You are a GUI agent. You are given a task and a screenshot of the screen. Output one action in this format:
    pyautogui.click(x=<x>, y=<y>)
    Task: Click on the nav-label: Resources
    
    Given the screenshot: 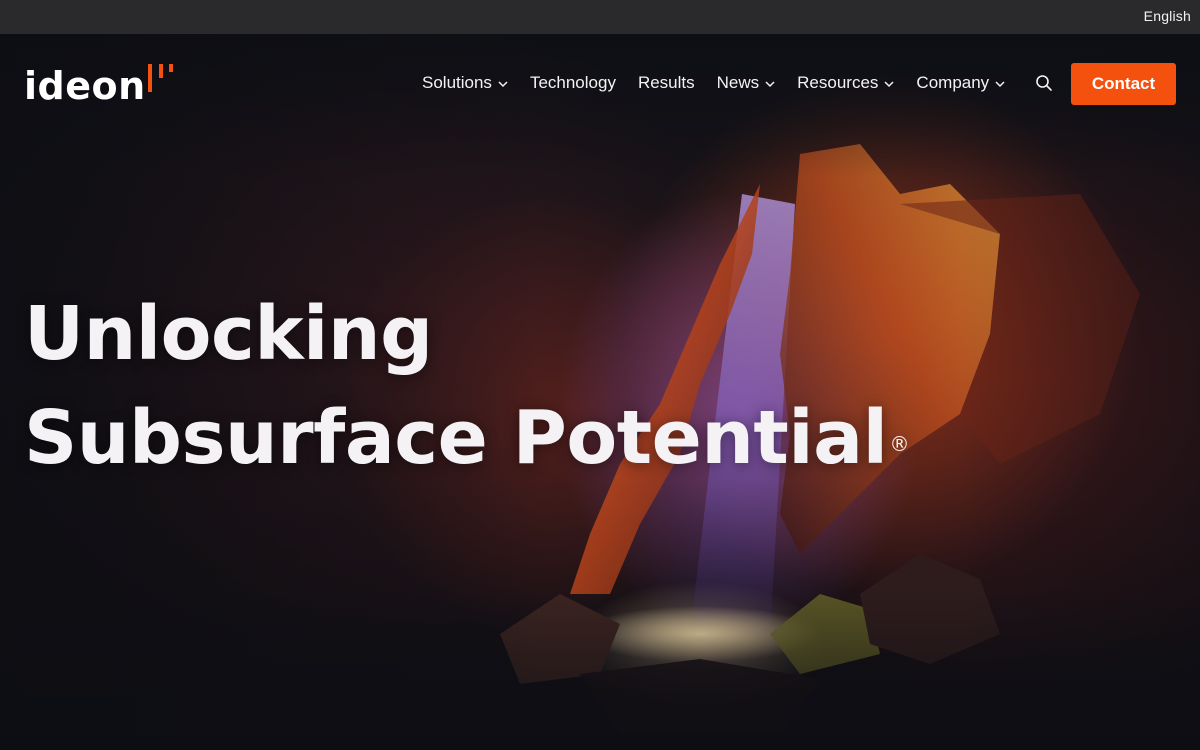 What is the action you would take?
    pyautogui.click(x=838, y=82)
    